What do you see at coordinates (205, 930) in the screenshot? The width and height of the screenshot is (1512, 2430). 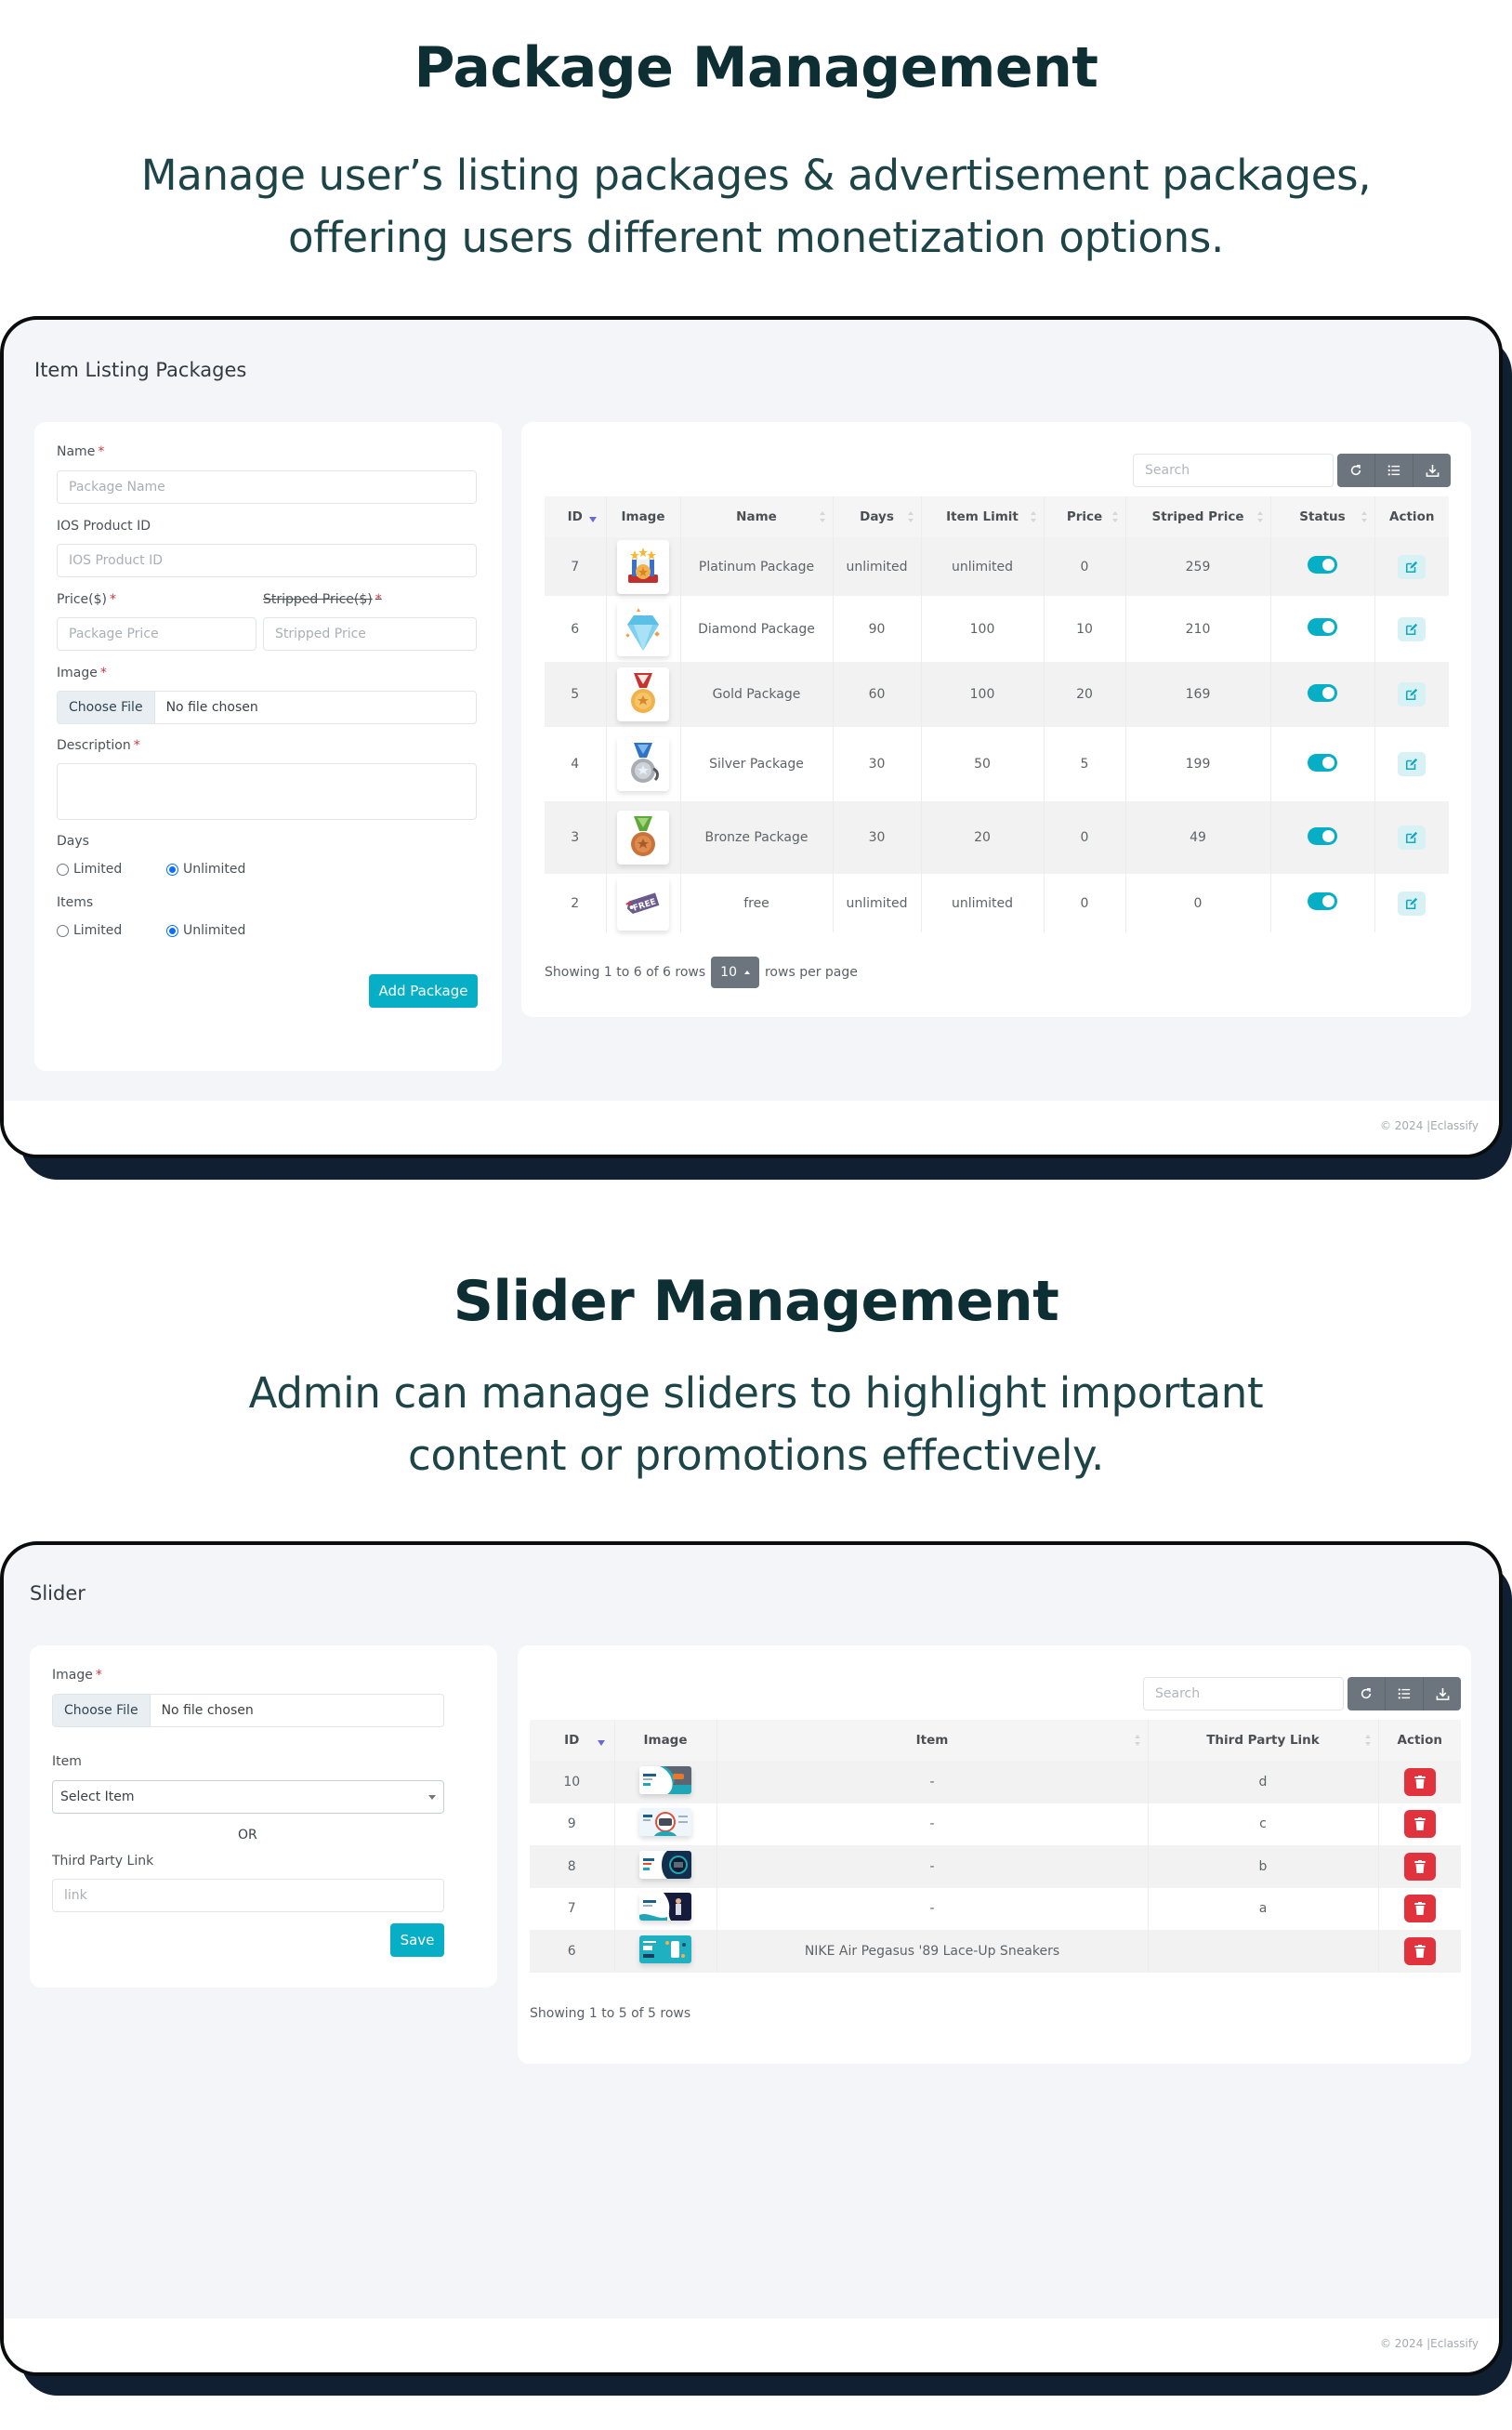 I see `items-unlimited-radio: Unlimited` at bounding box center [205, 930].